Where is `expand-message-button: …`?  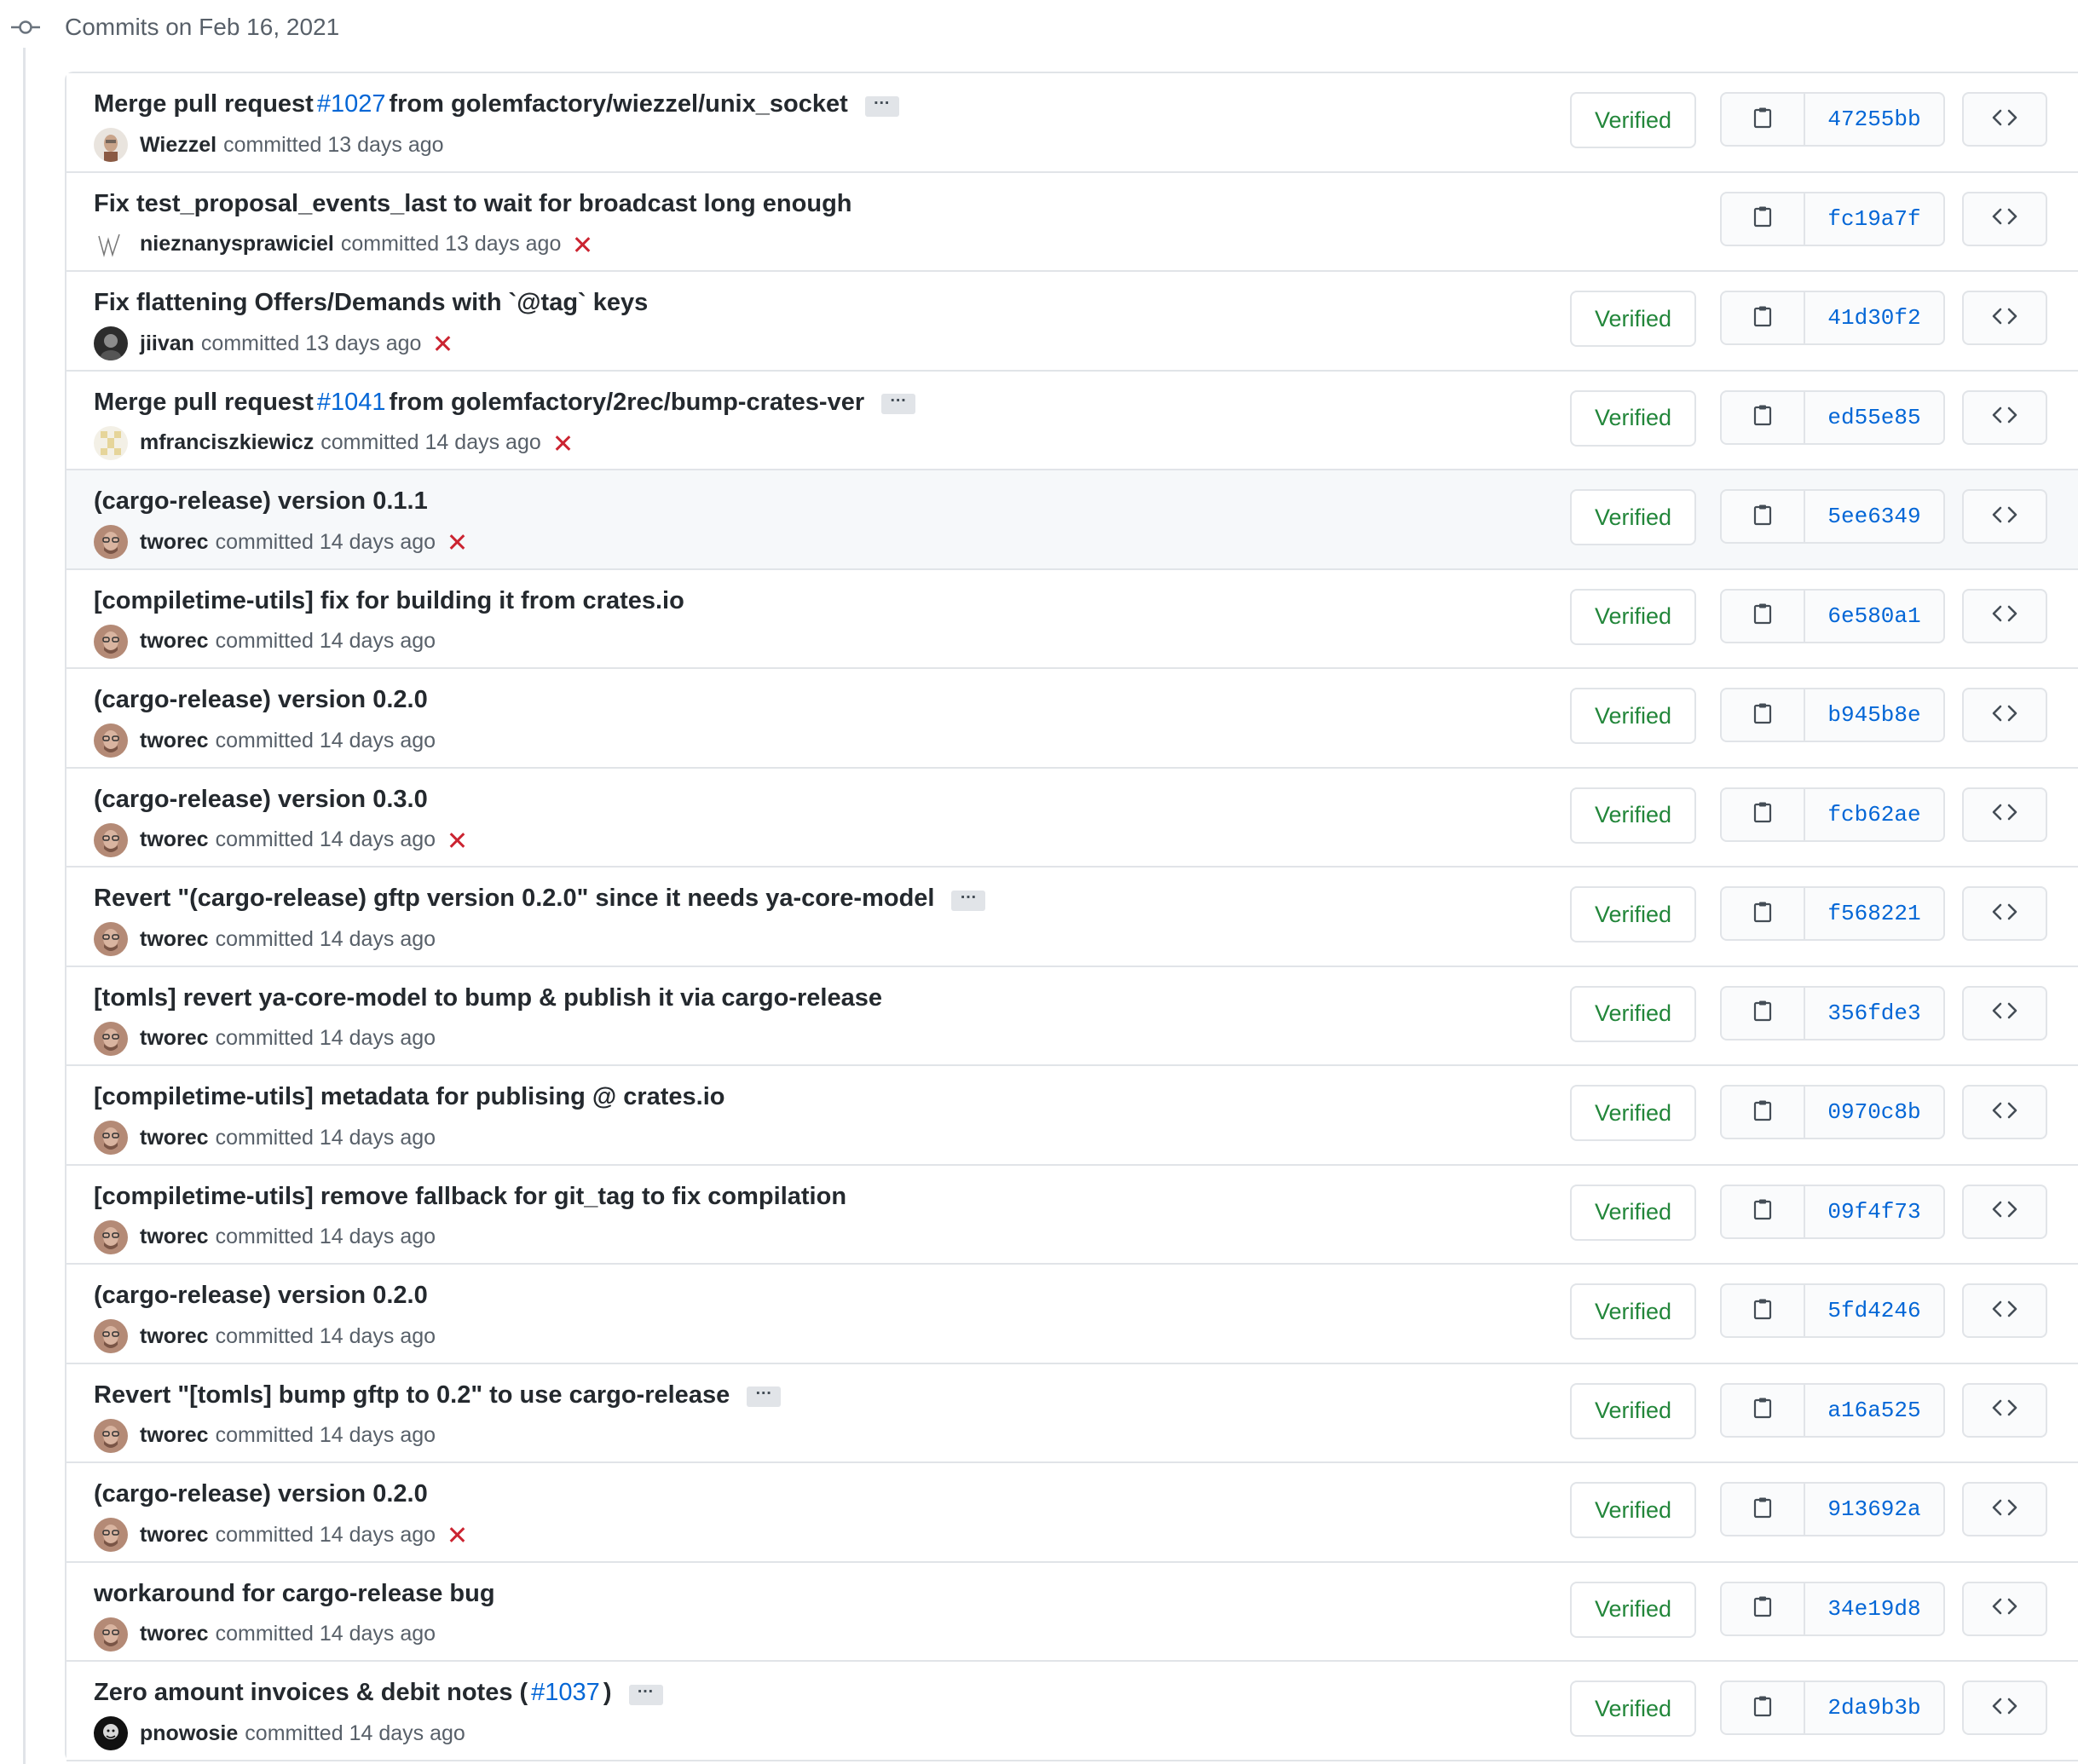
expand-message-button: … is located at coordinates (881, 103).